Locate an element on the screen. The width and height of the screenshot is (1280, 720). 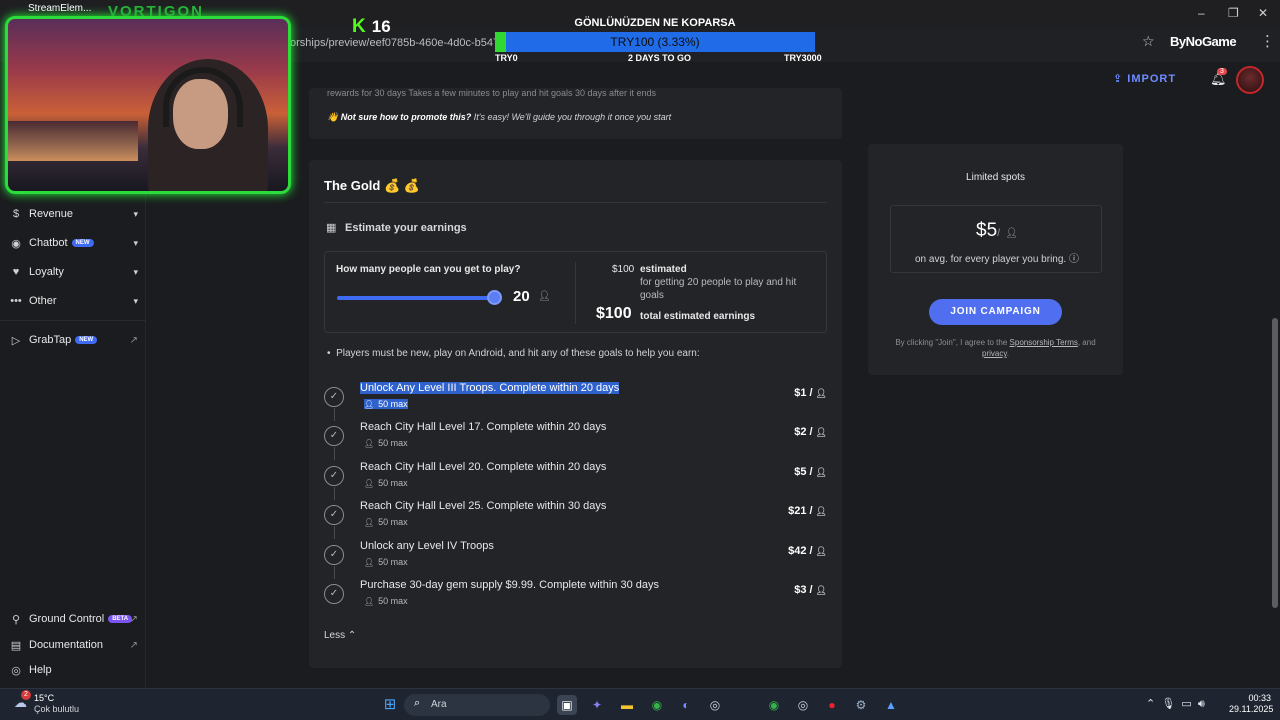
player-count: 20 is located at coordinates (521, 296).